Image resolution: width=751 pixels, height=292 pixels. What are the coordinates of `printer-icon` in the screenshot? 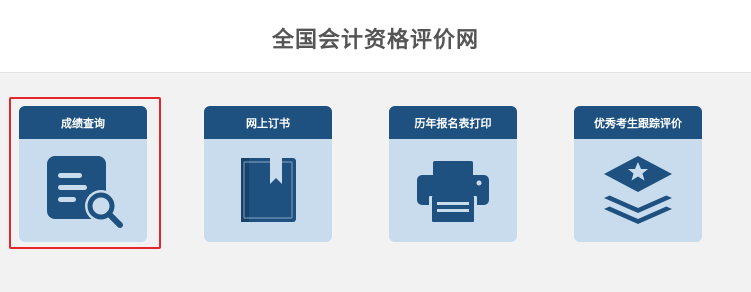 It's located at (453, 190).